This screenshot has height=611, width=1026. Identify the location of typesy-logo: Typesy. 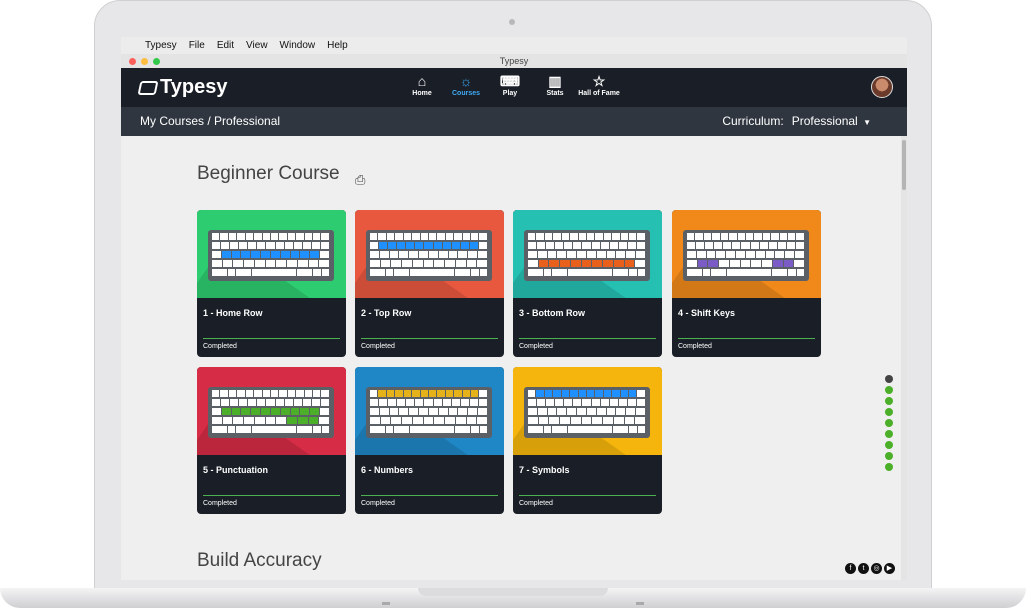
(182, 87).